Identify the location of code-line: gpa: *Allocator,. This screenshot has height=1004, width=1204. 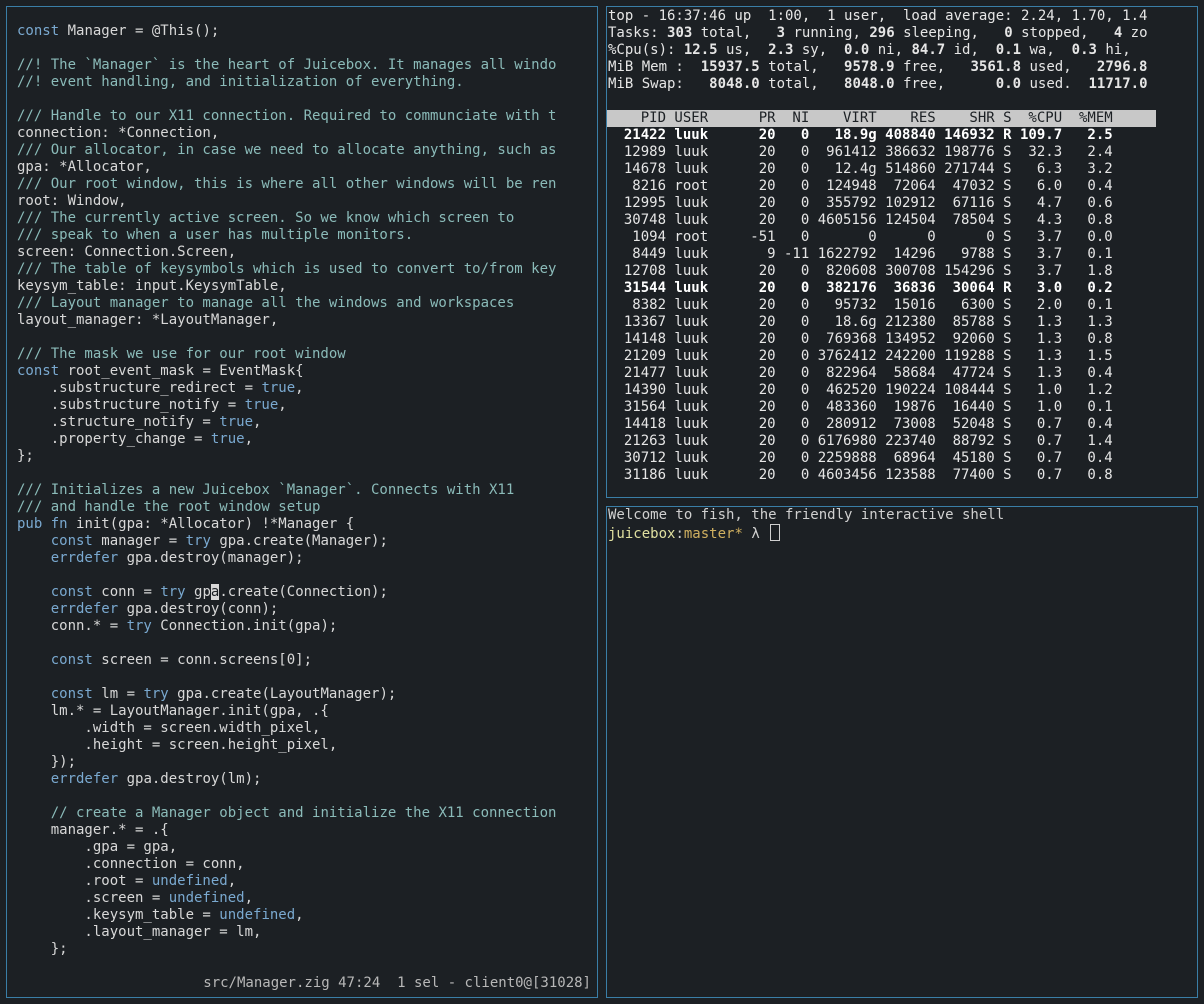
(307, 167).